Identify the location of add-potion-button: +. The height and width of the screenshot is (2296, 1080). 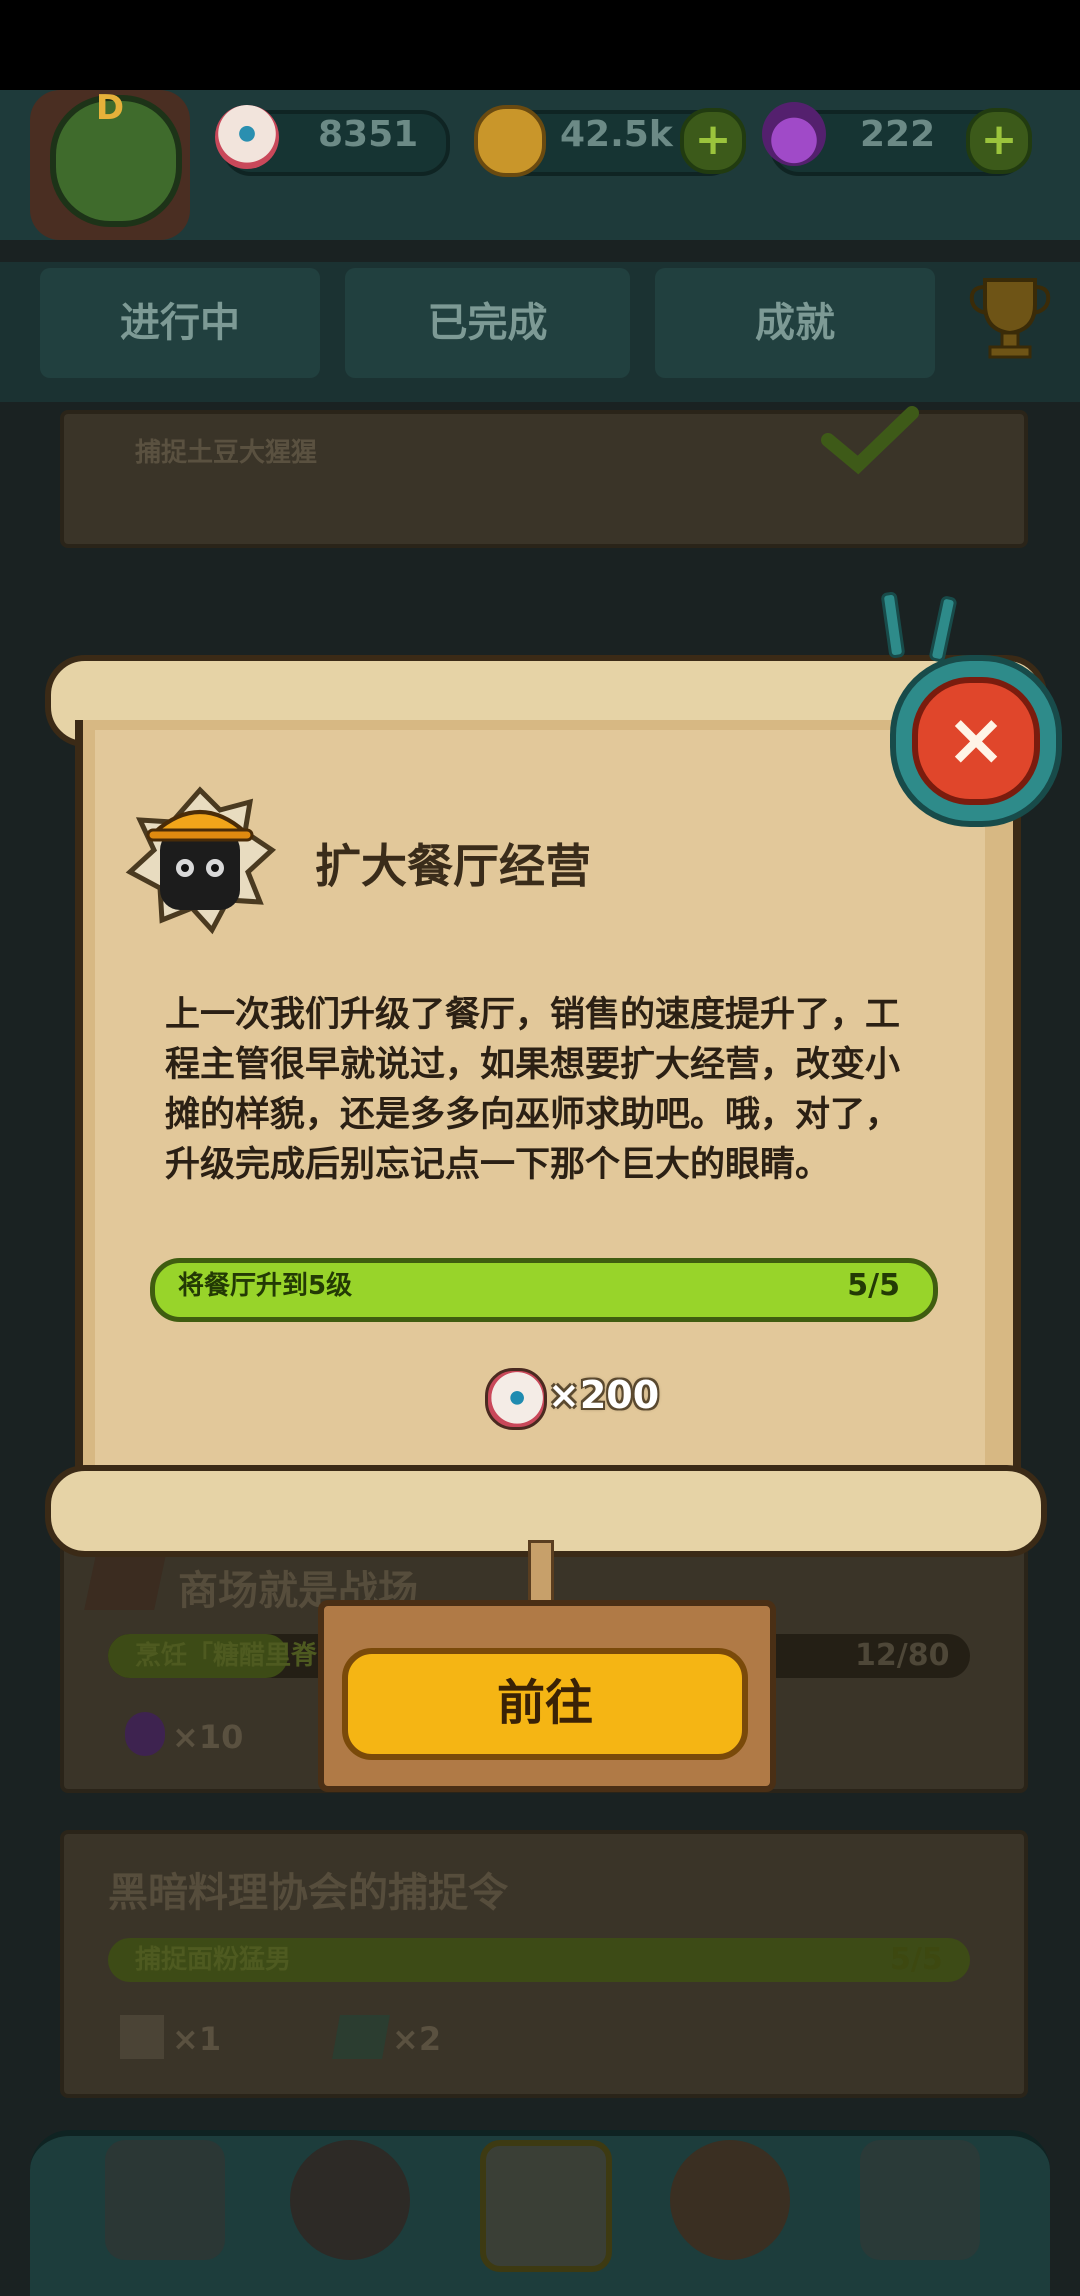
(999, 141).